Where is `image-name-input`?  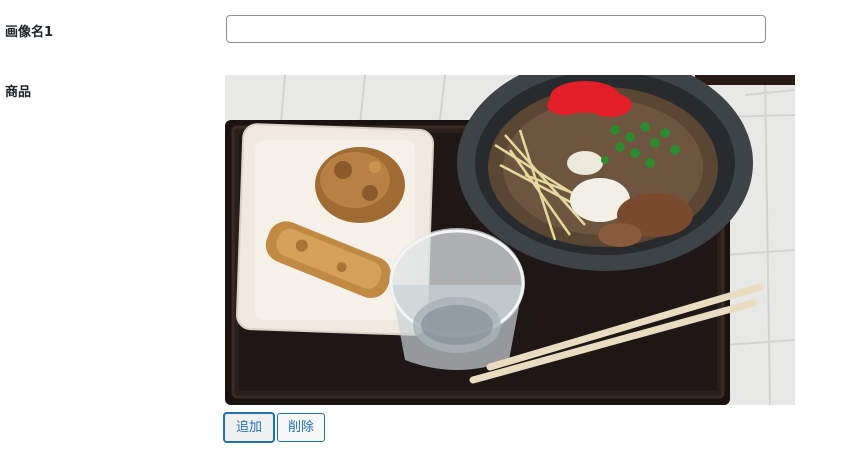
image-name-input is located at coordinates (496, 29).